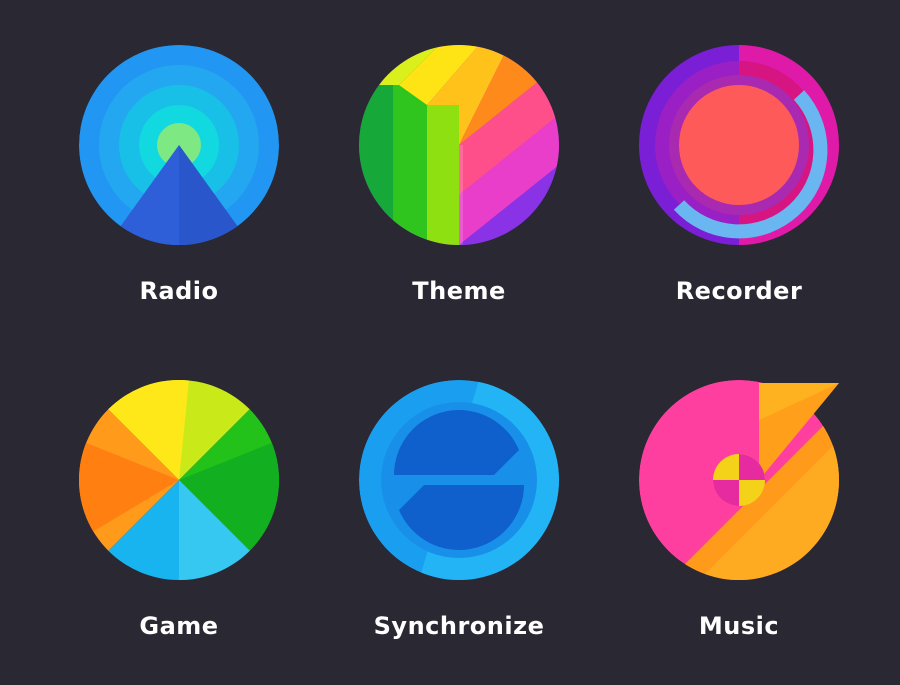 The height and width of the screenshot is (685, 900). I want to click on theme-label: Theme, so click(459, 291).